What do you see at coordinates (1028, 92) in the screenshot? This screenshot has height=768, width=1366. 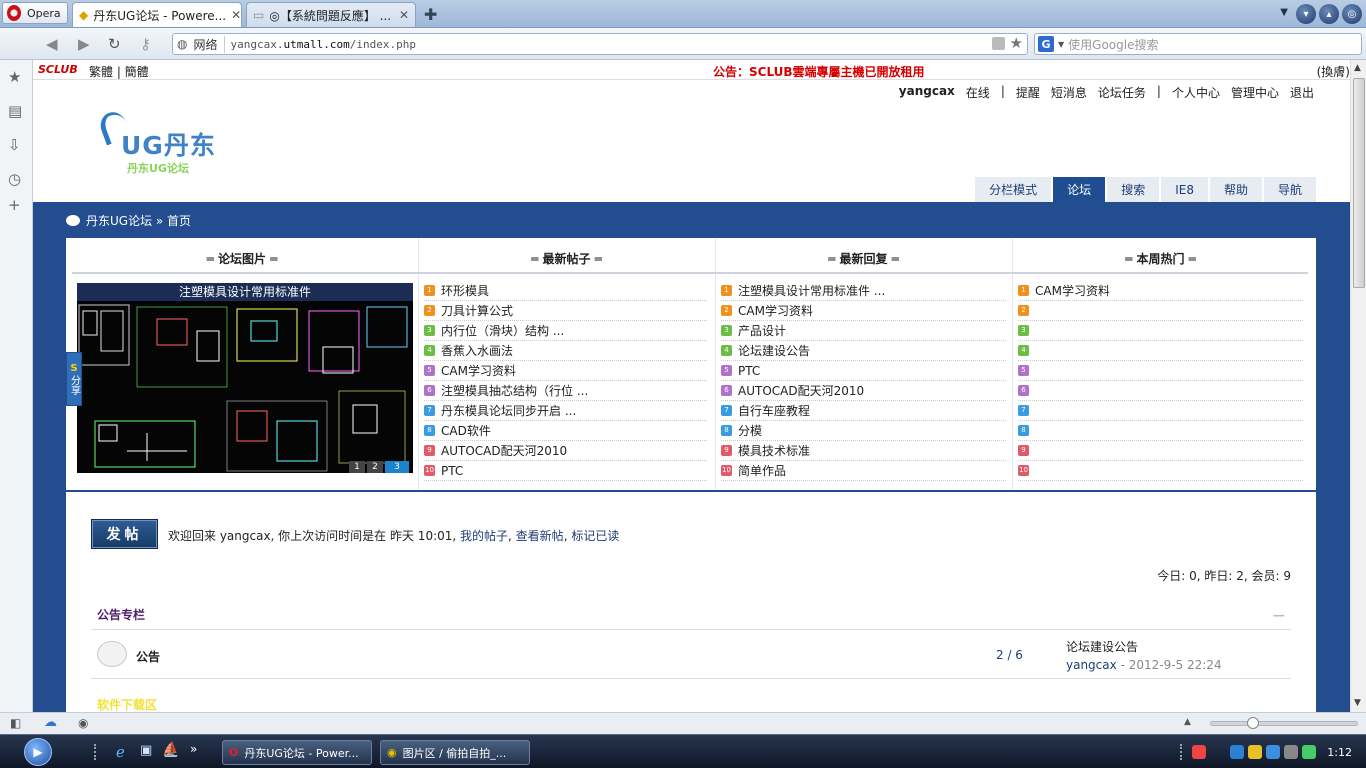 I see `reminders-link: 提醒` at bounding box center [1028, 92].